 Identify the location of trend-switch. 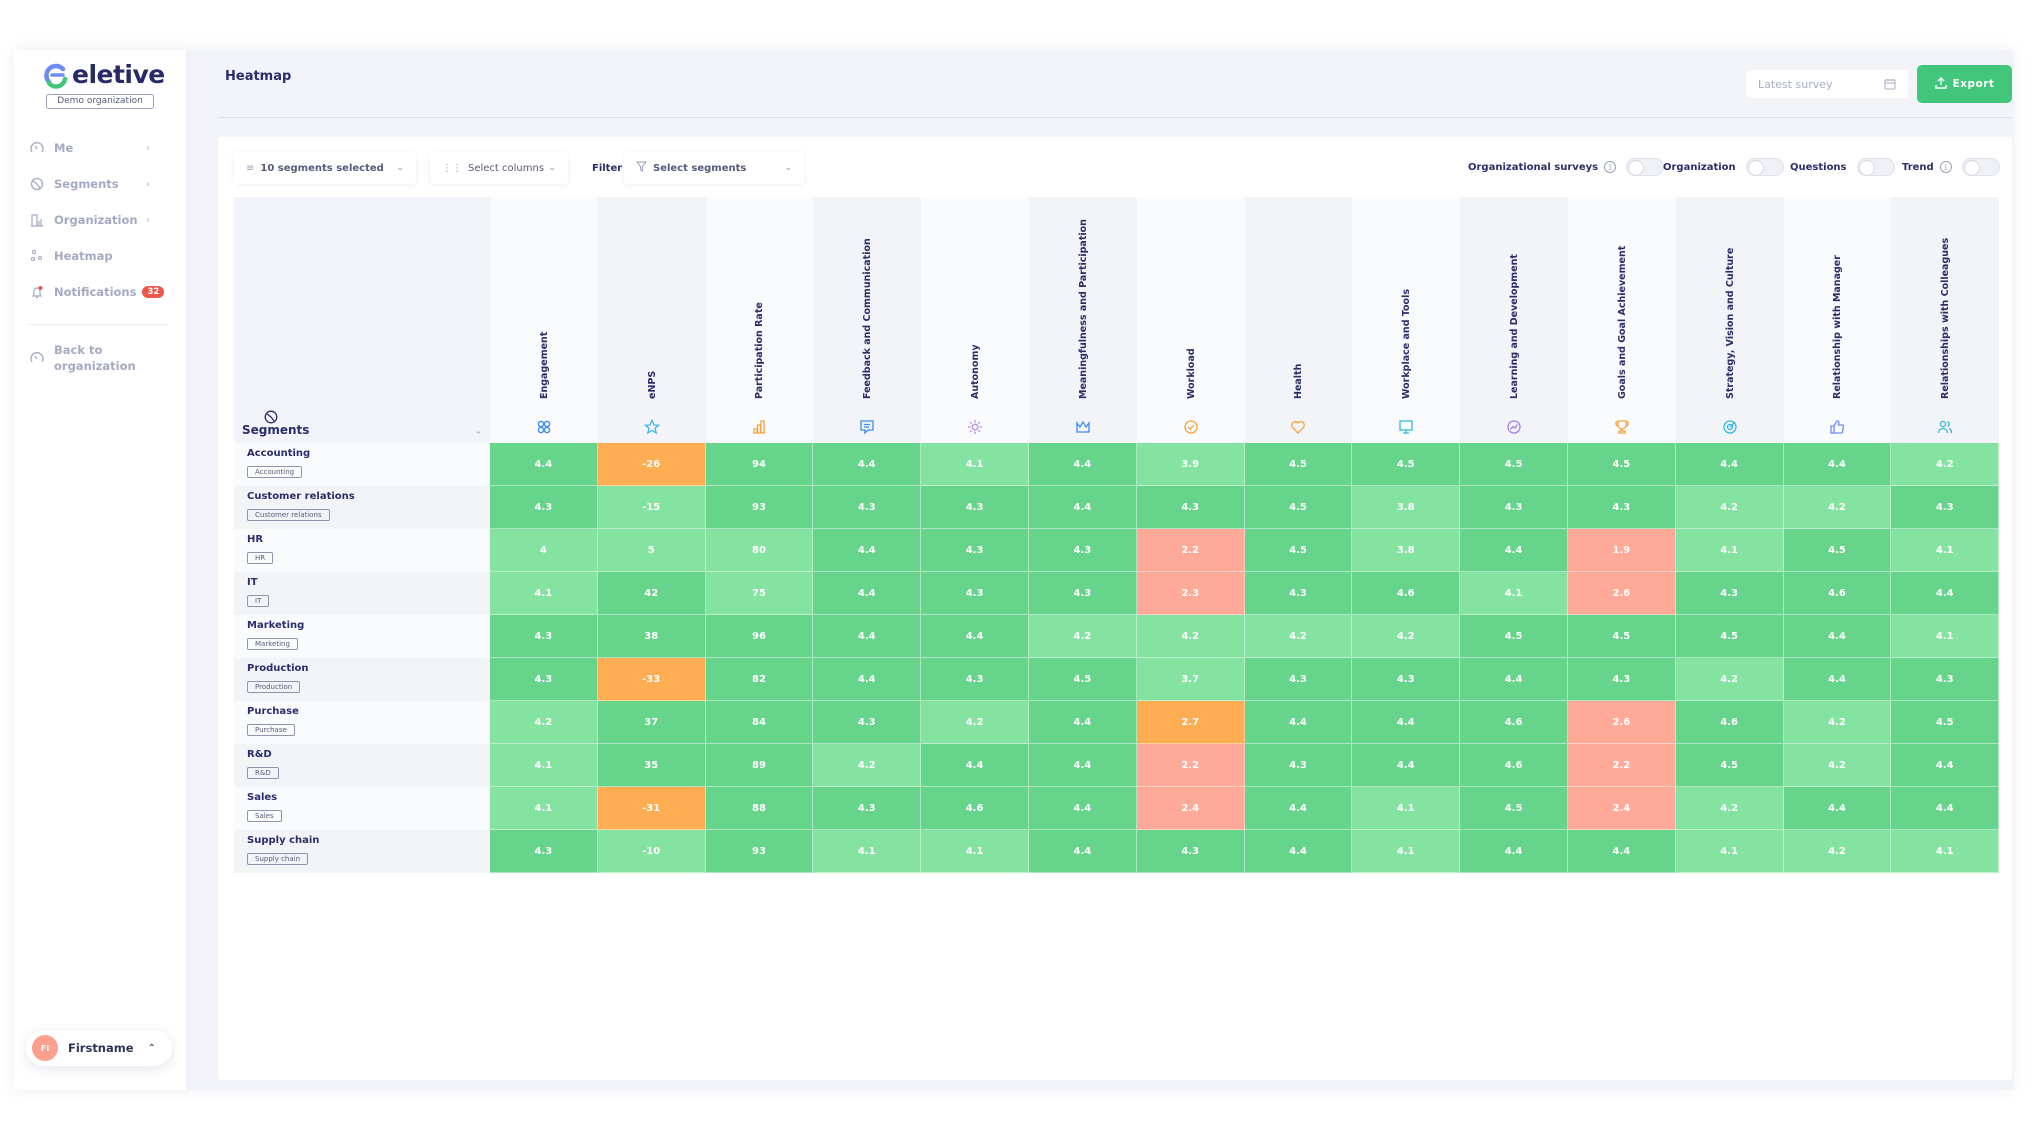
(1980, 167).